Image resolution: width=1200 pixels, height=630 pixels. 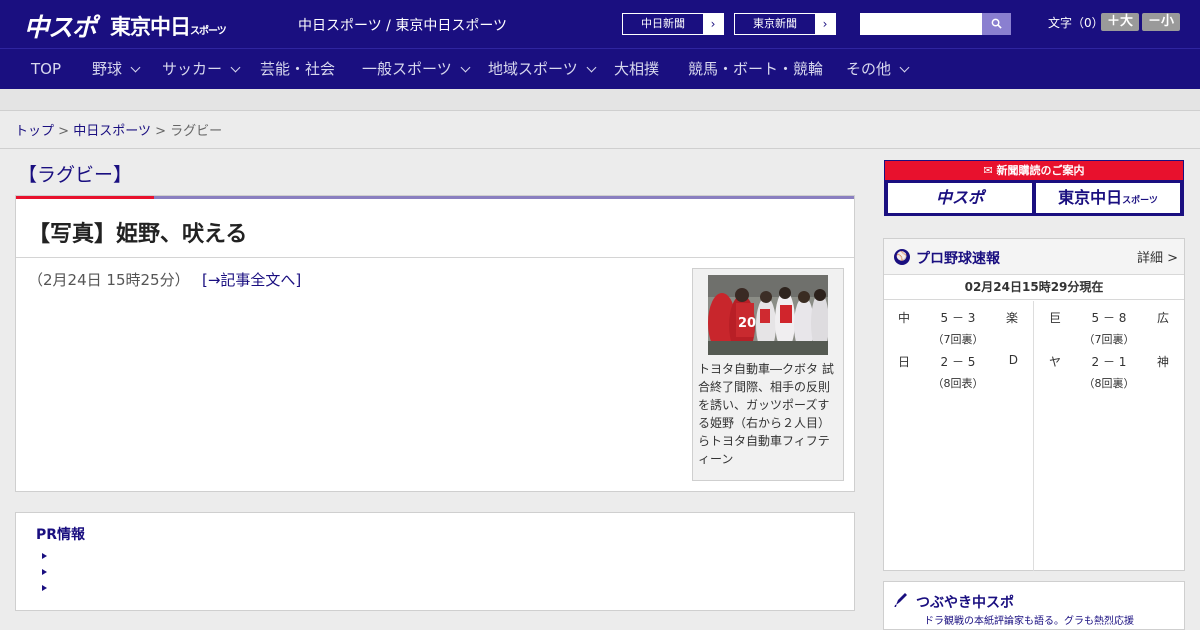 What do you see at coordinates (1029, 621) in the screenshot?
I see `tsubuyaki-subtitle: ドラ観戦の本紙評論家も語る。グラも熱烈応援` at bounding box center [1029, 621].